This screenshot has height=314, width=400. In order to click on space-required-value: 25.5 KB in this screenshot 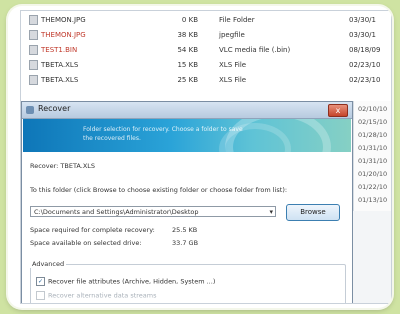, I will do `click(185, 230)`.